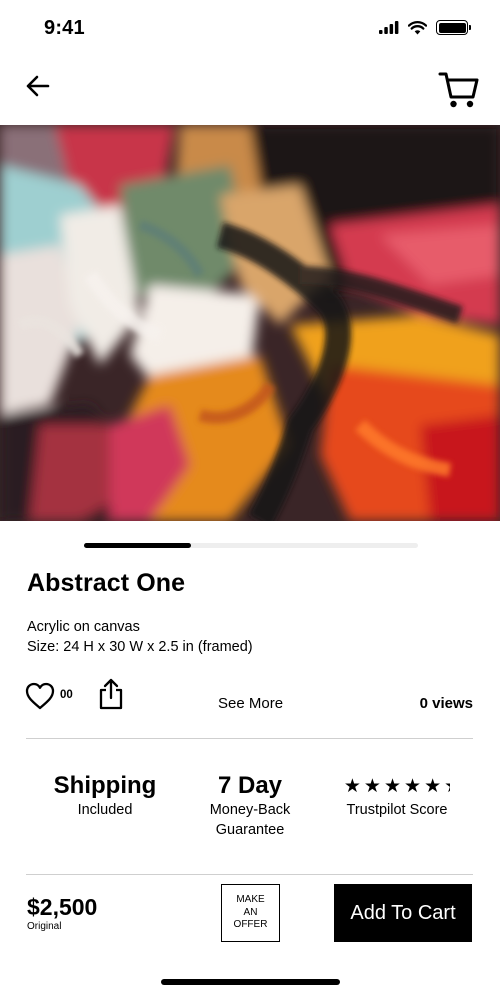  What do you see at coordinates (417, 27) in the screenshot?
I see `wifi-icon` at bounding box center [417, 27].